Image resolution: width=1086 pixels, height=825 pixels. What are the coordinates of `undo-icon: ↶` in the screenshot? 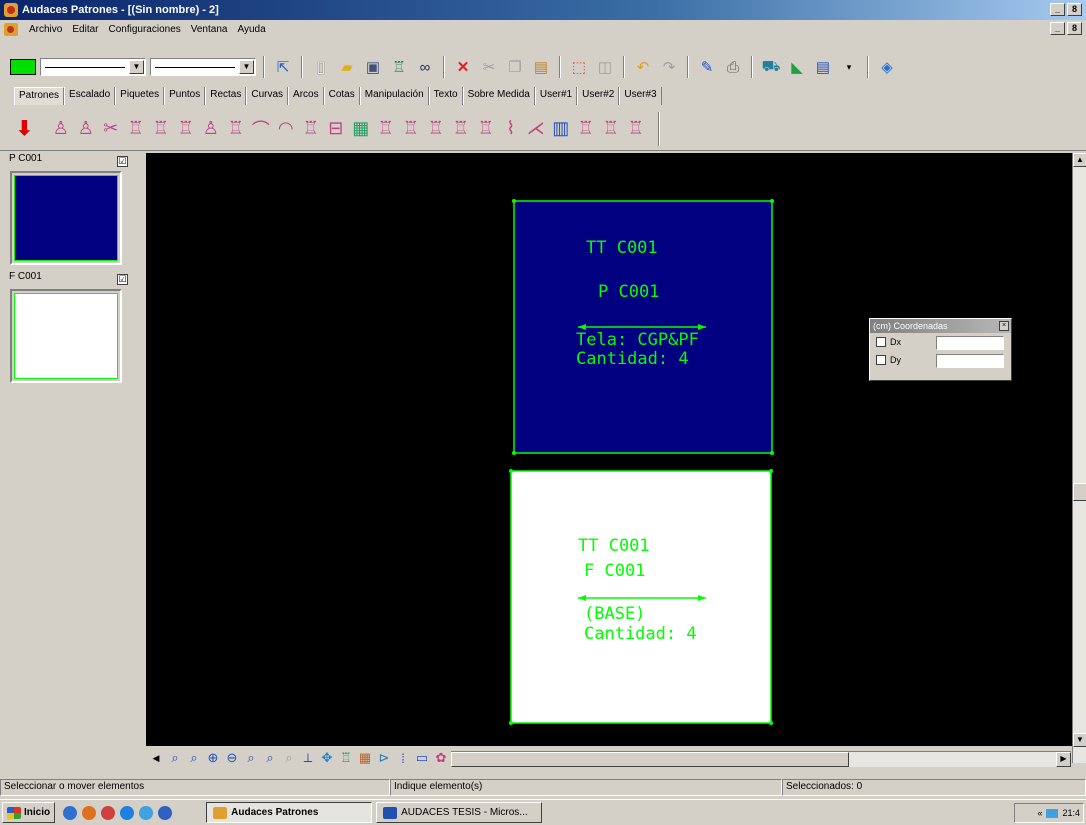 It's located at (643, 67).